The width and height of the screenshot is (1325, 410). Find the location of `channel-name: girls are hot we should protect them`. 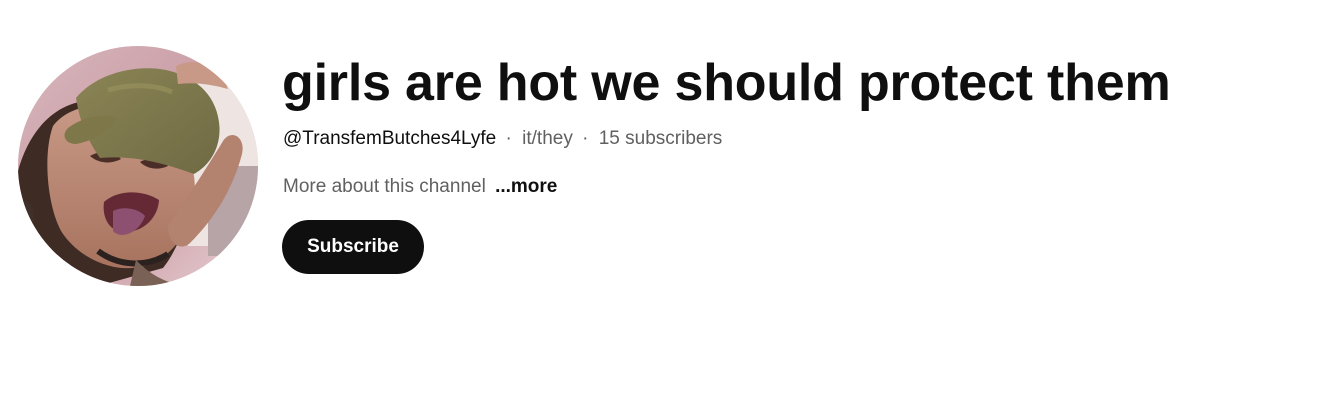

channel-name: girls are hot we should protect them is located at coordinates (726, 83).